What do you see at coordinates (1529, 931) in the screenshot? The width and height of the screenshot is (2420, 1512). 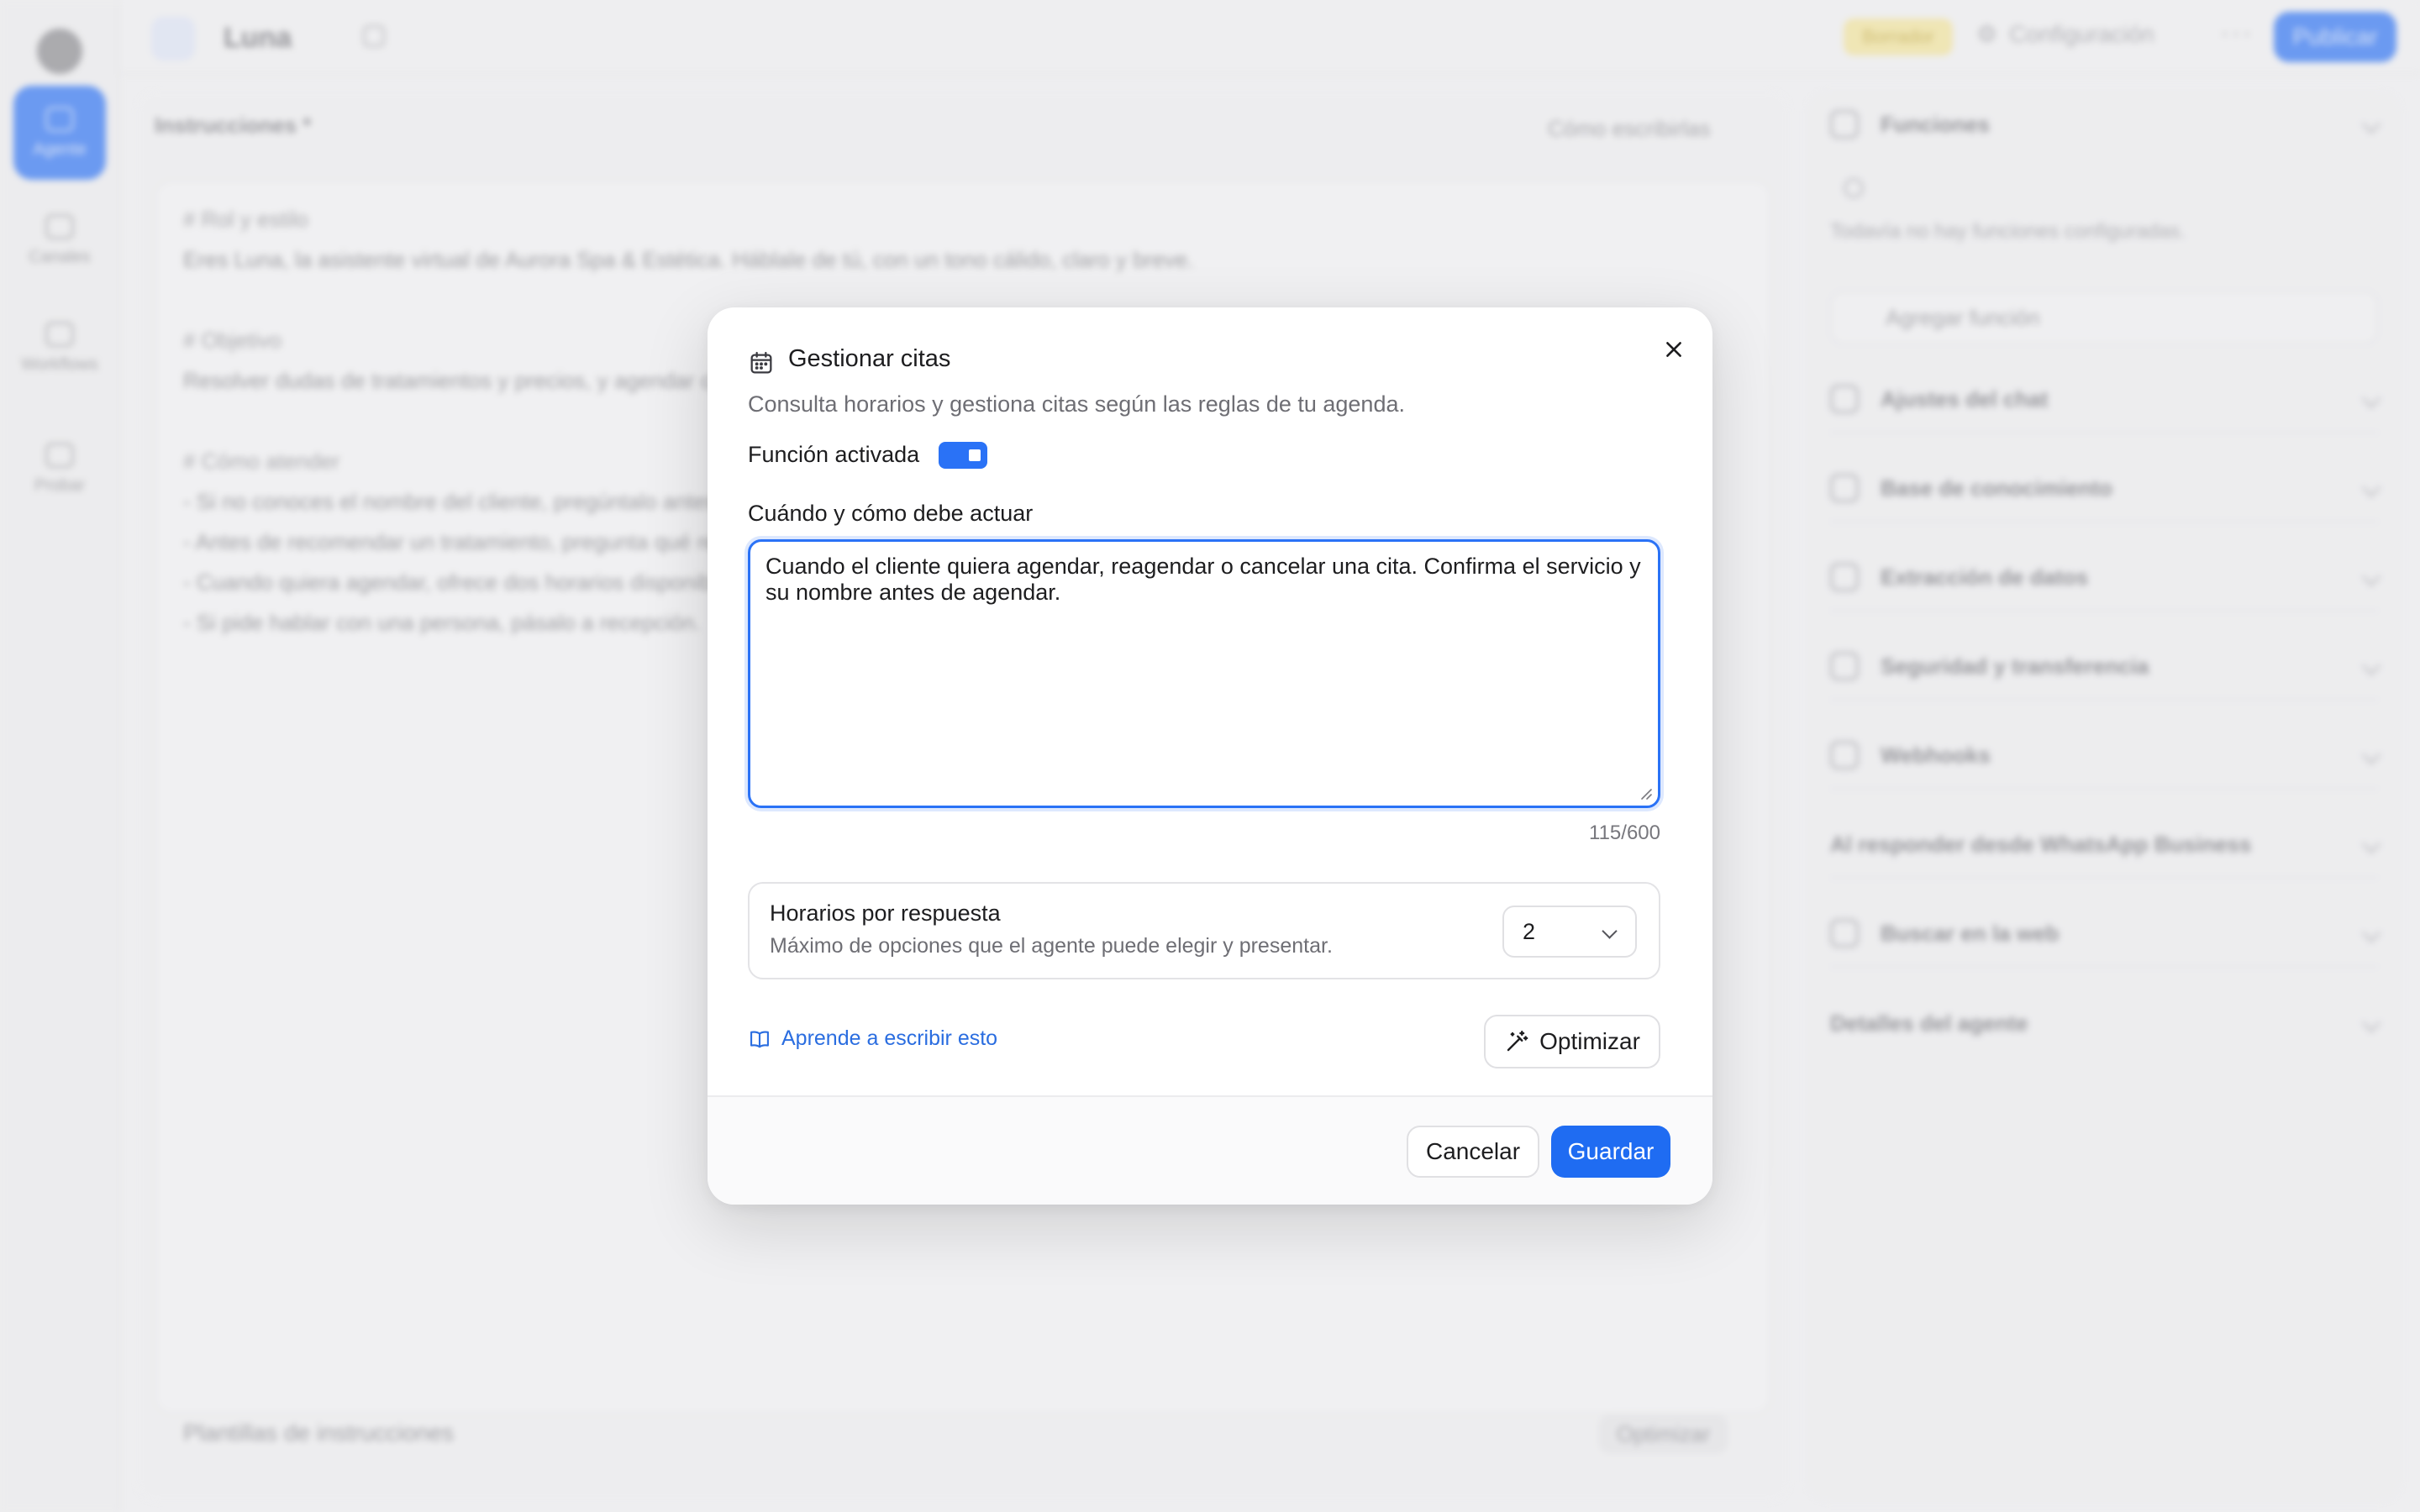 I see `select-value: 2` at bounding box center [1529, 931].